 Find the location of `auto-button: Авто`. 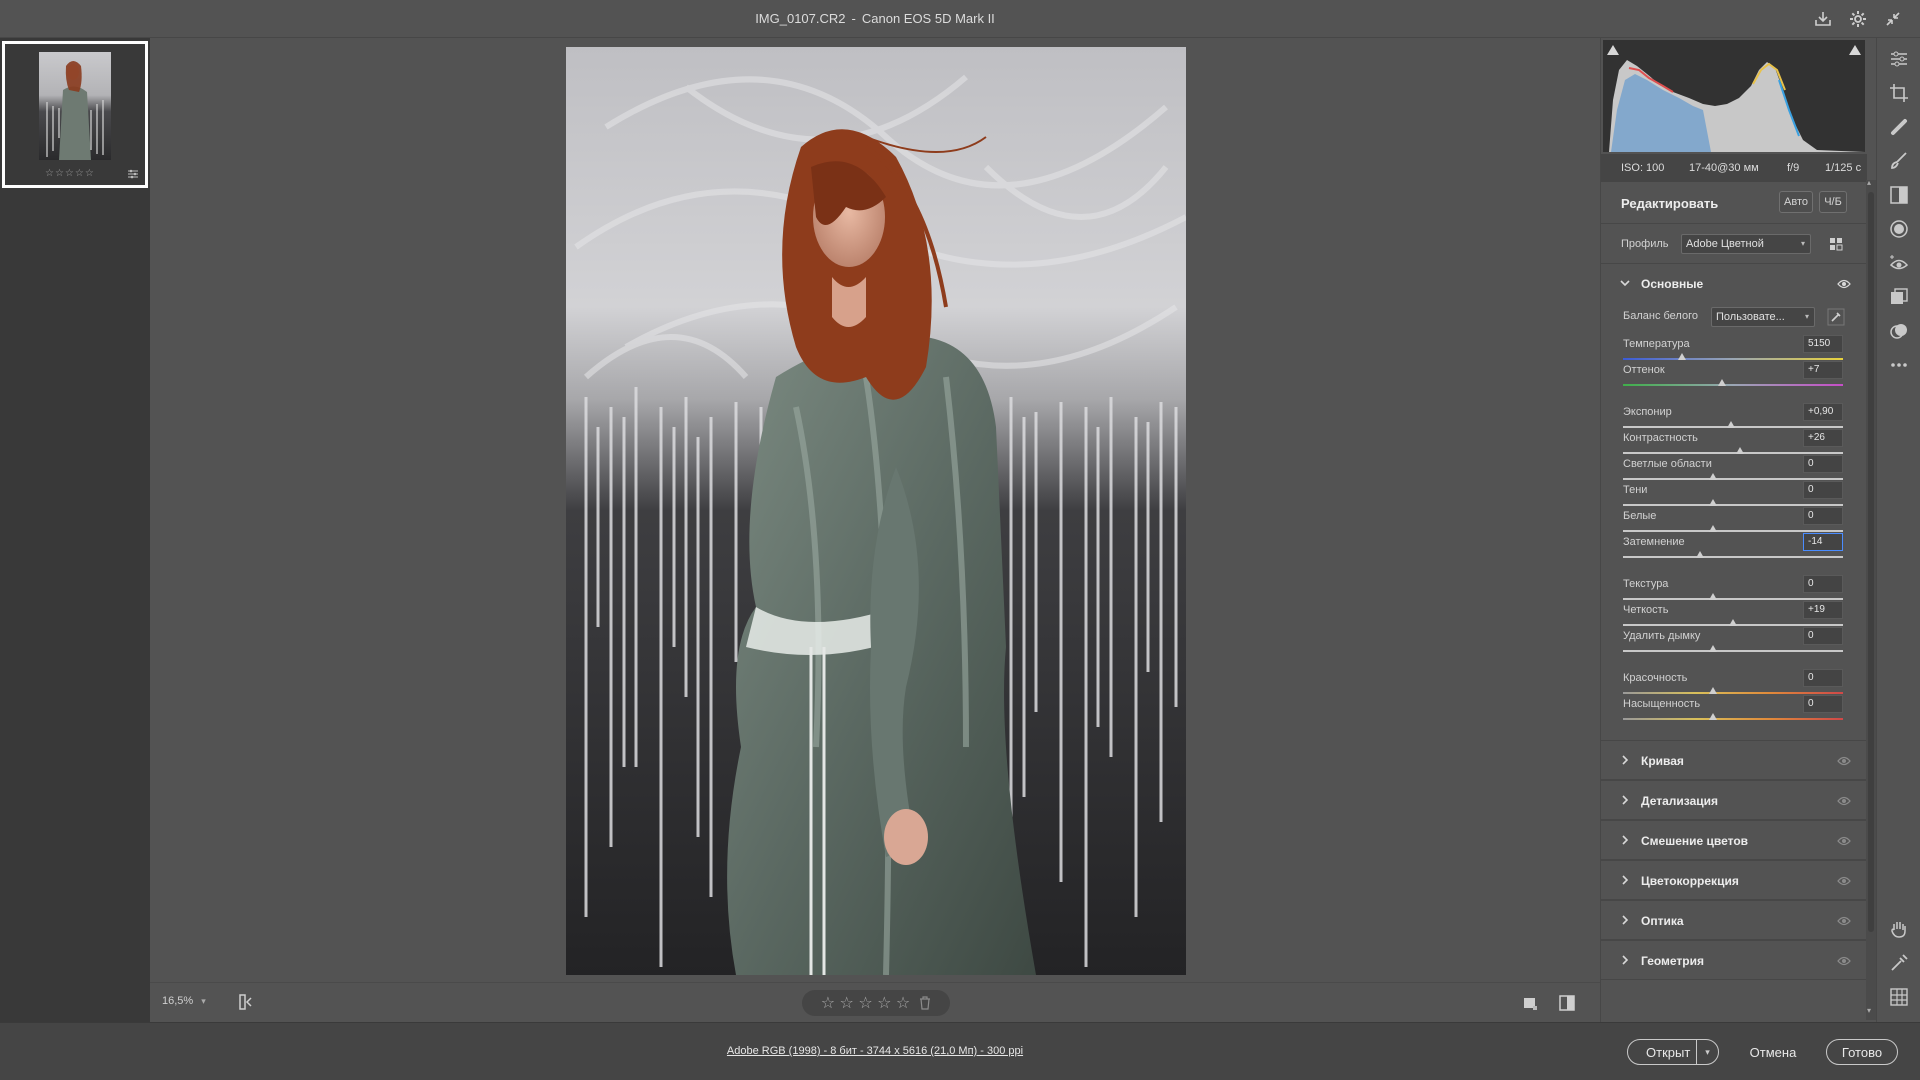

auto-button: Авто is located at coordinates (1796, 202).